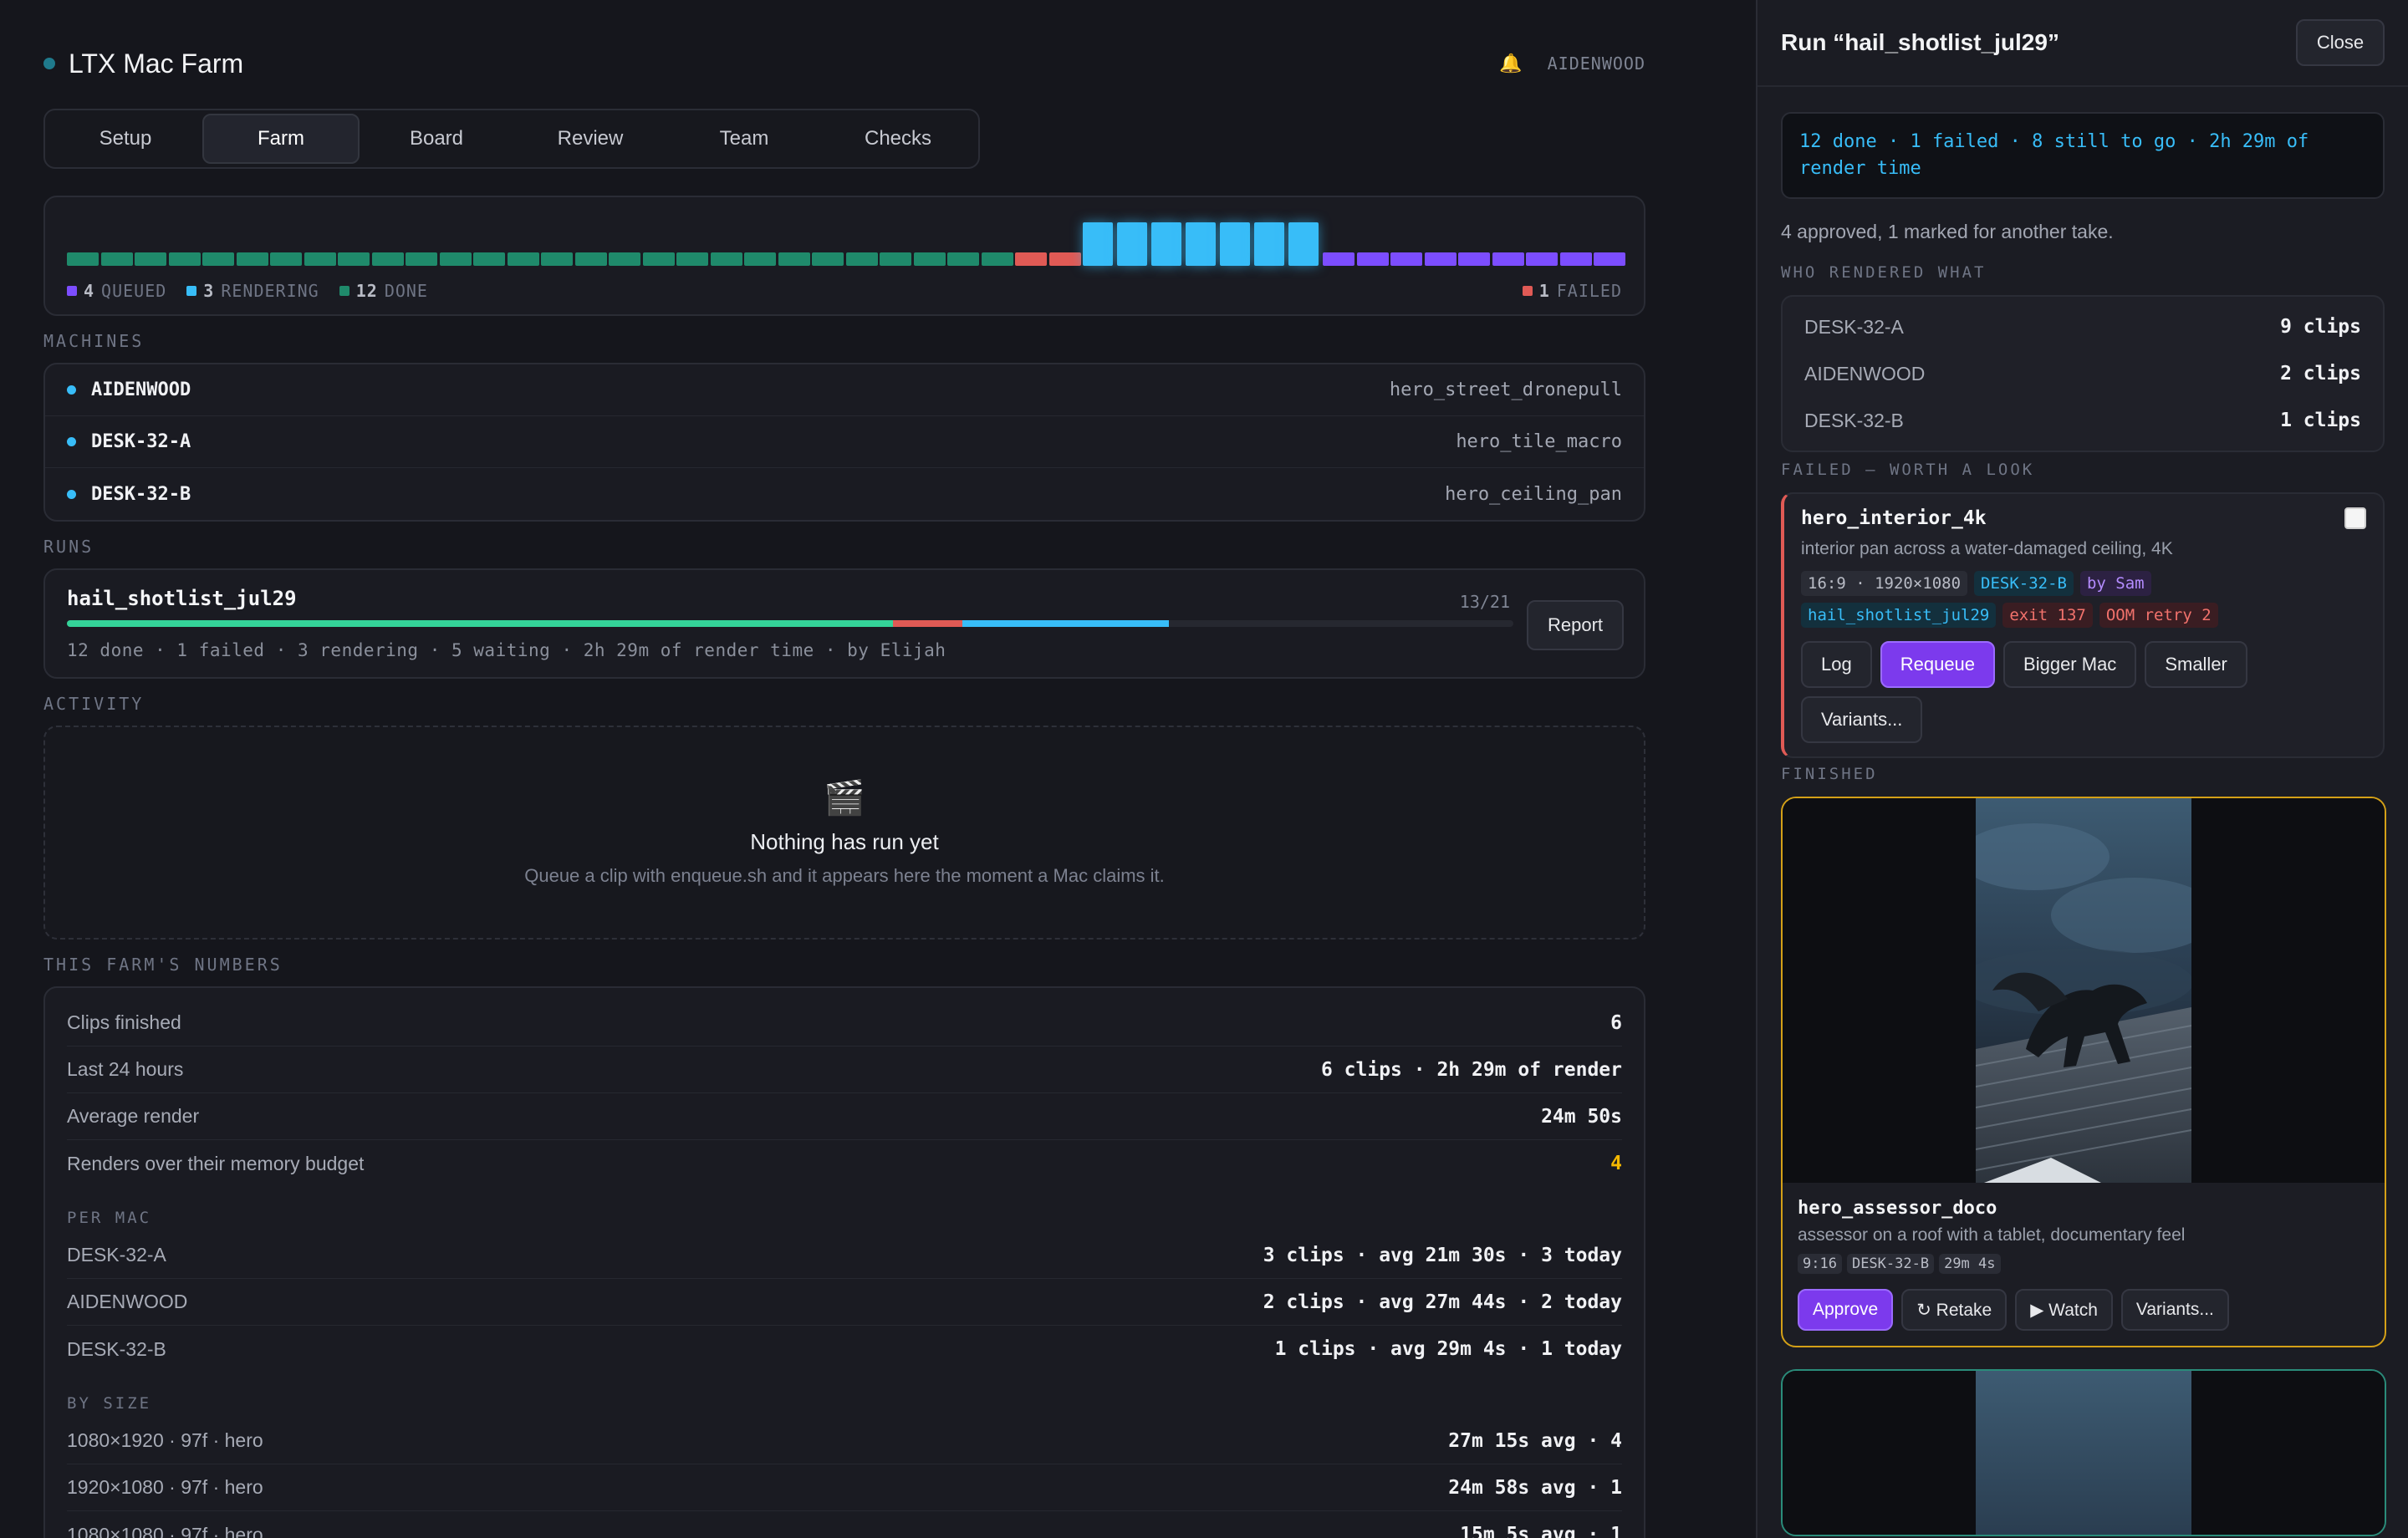 The width and height of the screenshot is (2408, 1538). What do you see at coordinates (1908, 470) in the screenshot?
I see `failed-label: FAILED — WORTH A LOOK` at bounding box center [1908, 470].